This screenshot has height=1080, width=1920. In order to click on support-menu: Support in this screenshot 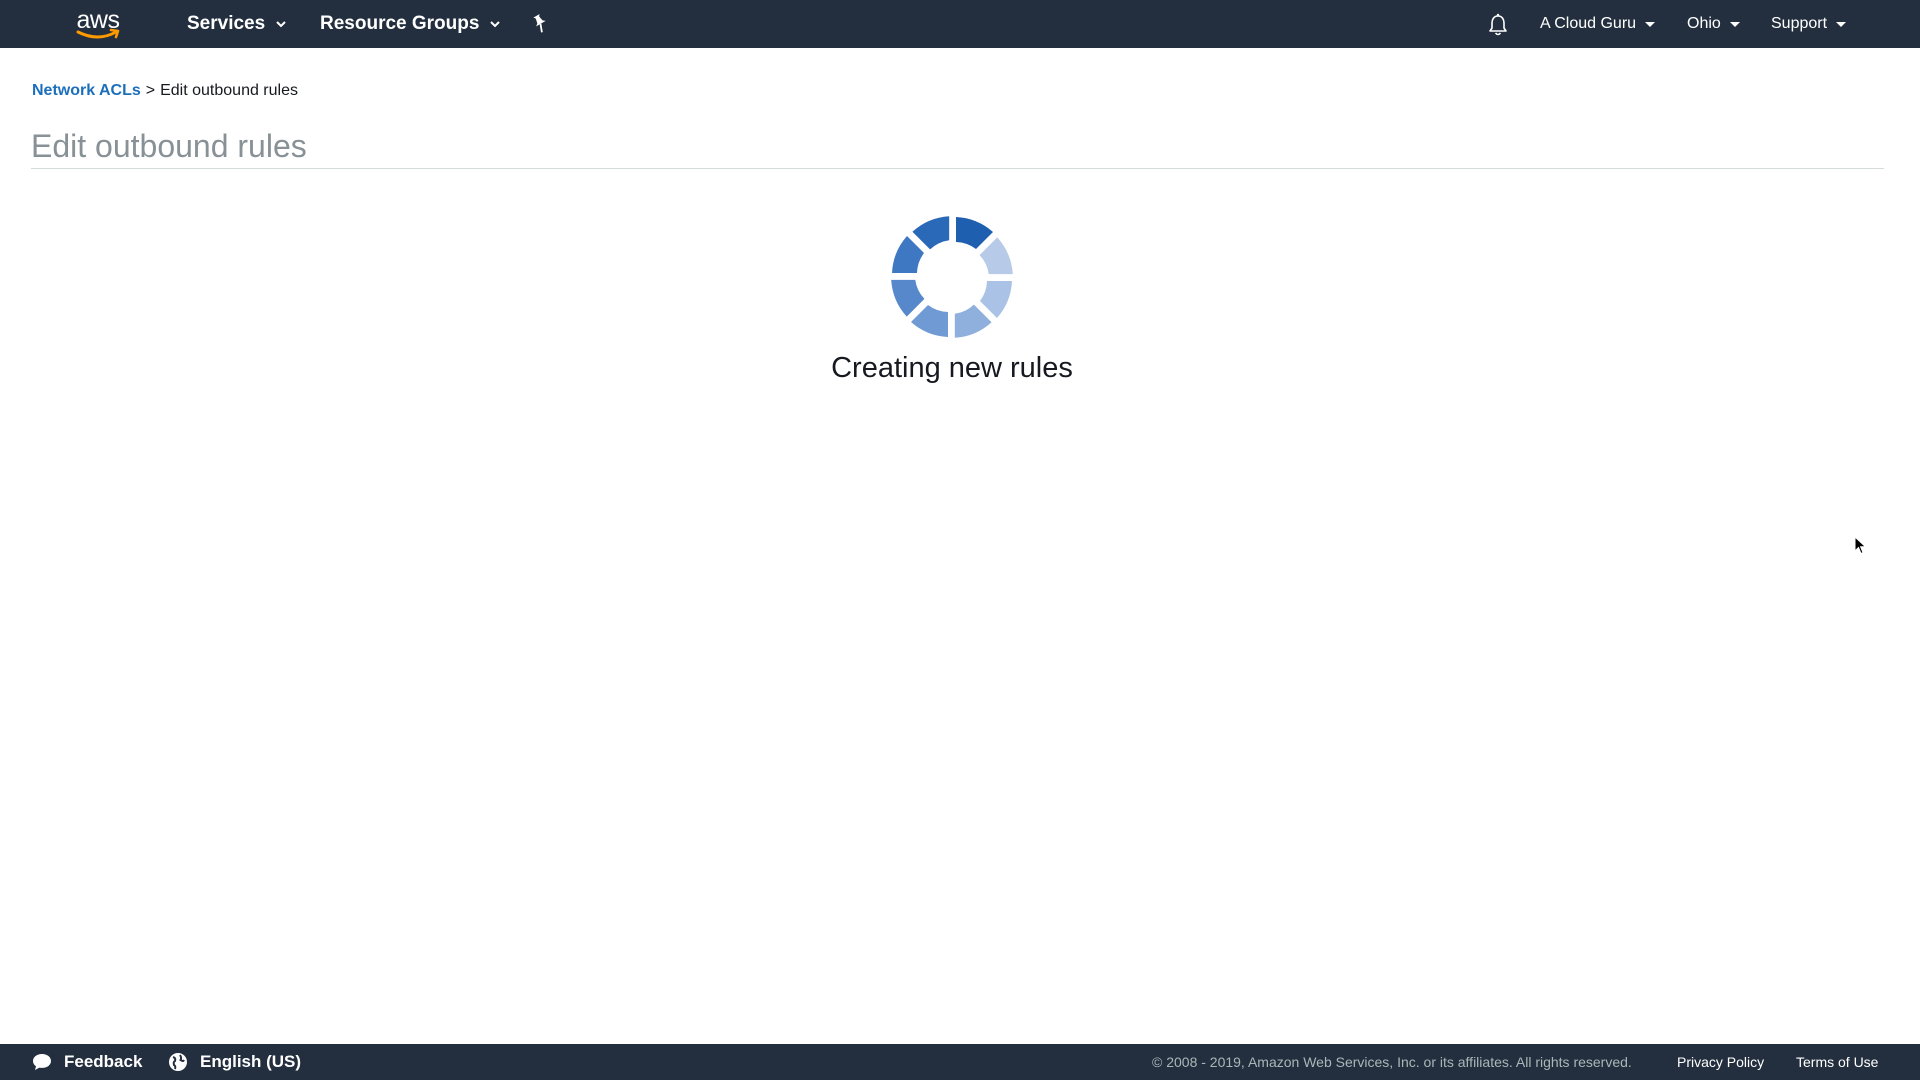, I will do `click(1809, 24)`.